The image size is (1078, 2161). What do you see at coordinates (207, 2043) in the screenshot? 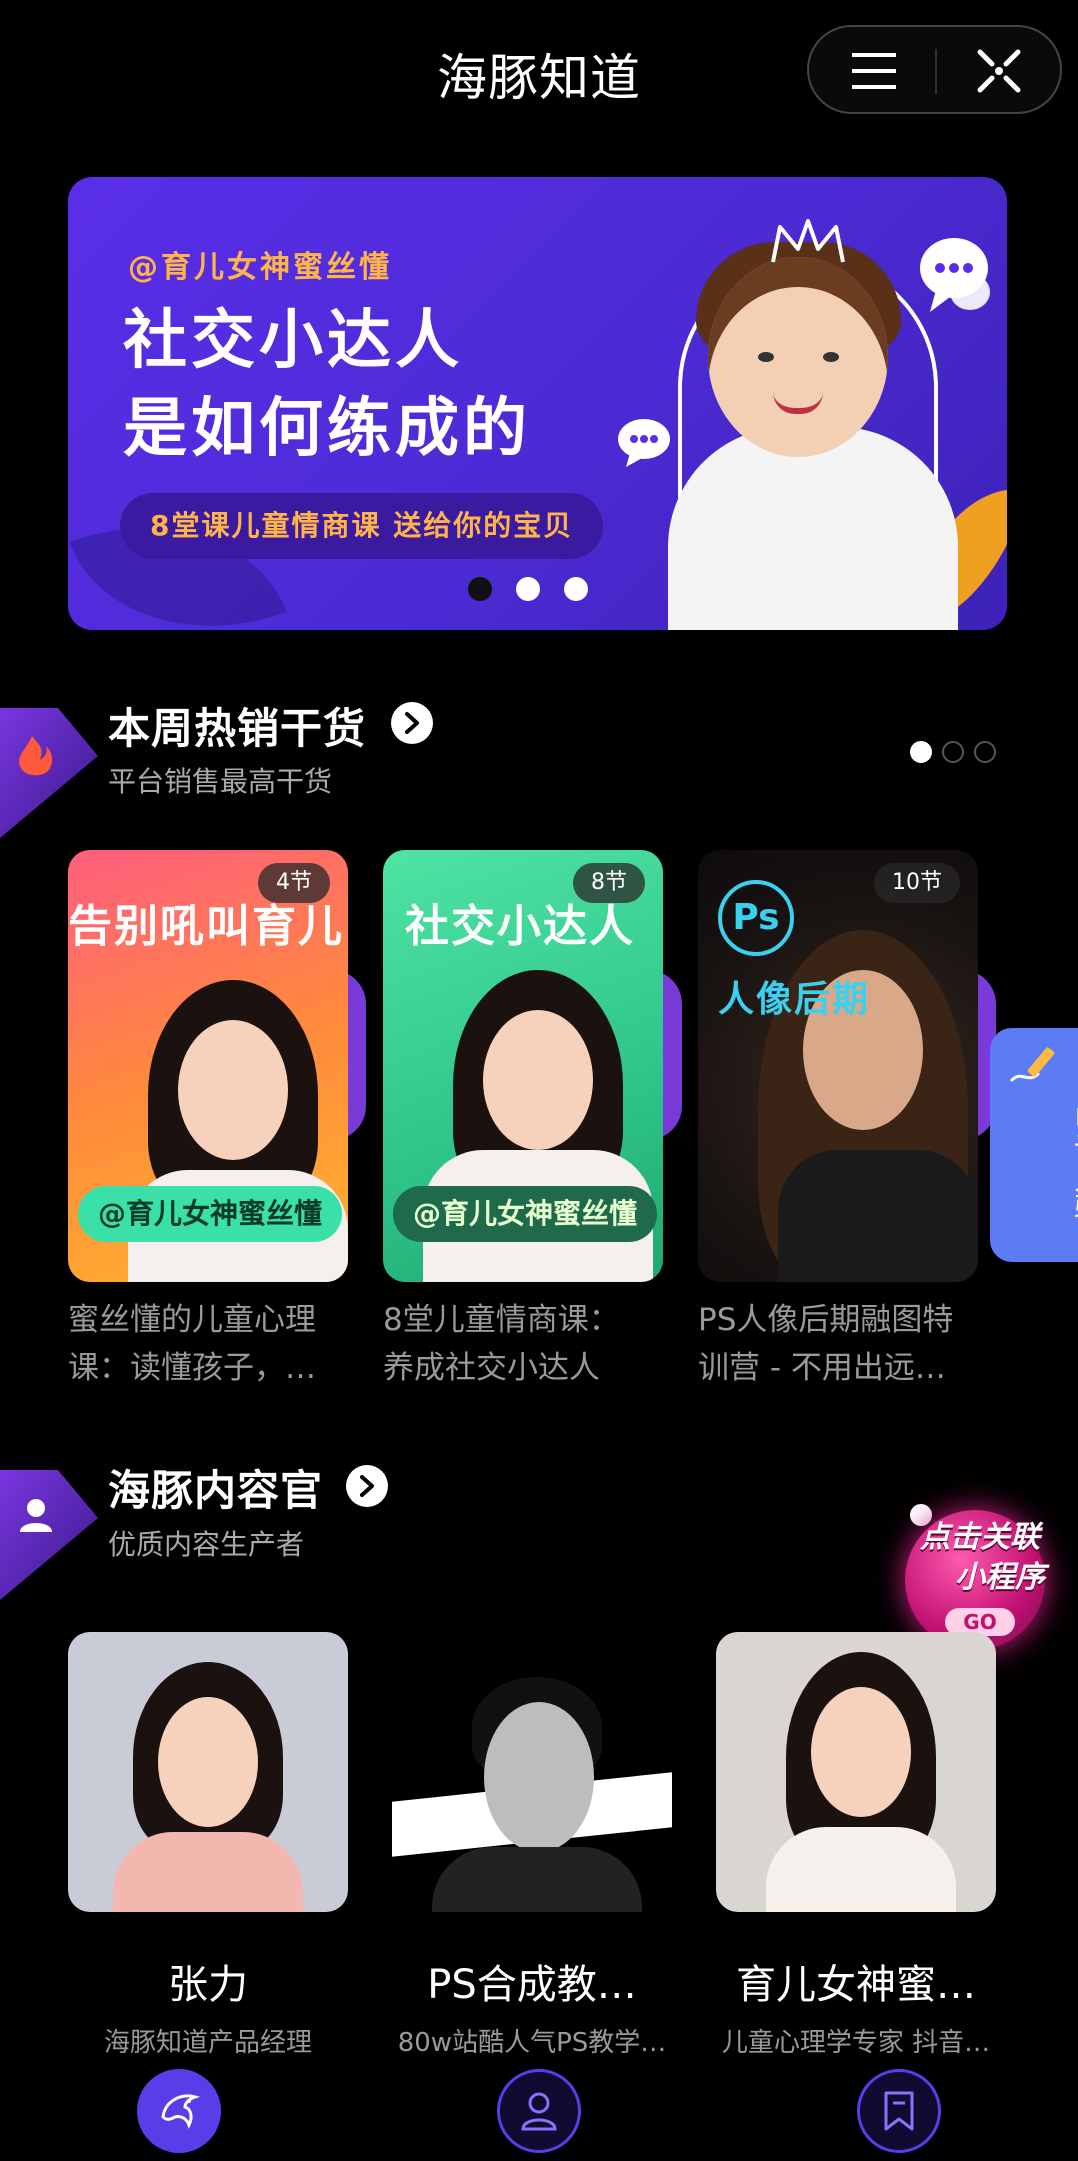
I see `creator-desc: 海豚知道产品经理` at bounding box center [207, 2043].